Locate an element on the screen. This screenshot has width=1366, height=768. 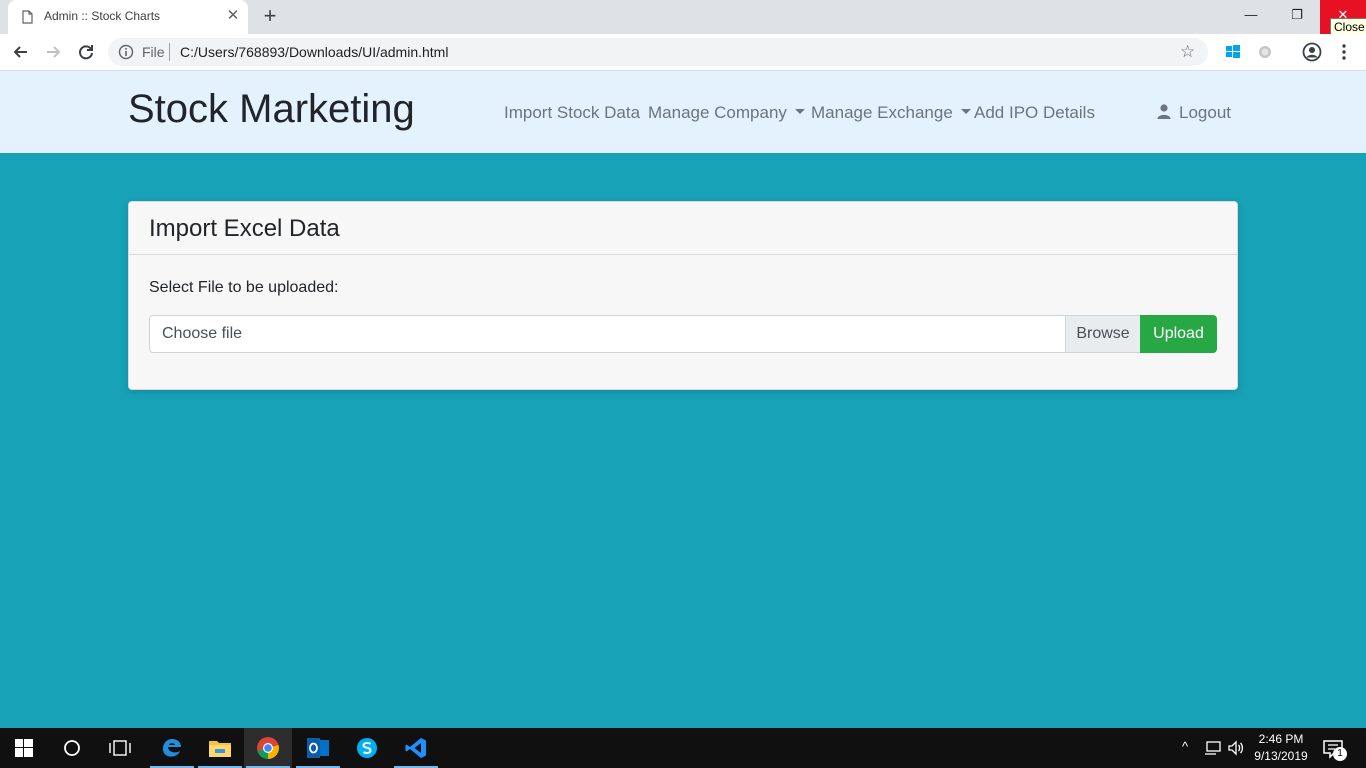
tray-overflow-icon: ^ is located at coordinates (1185, 746).